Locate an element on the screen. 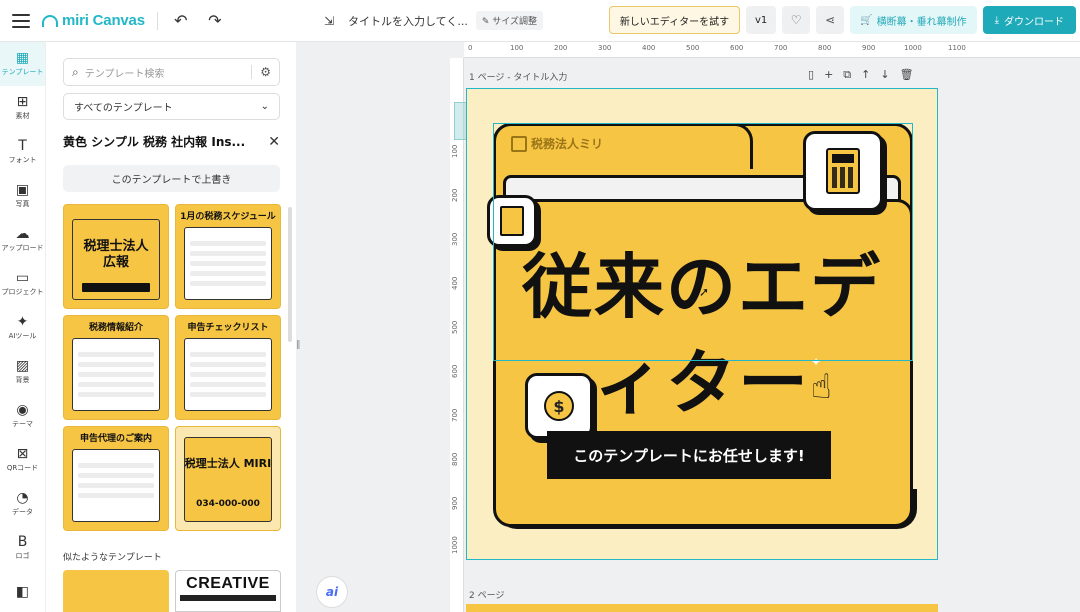  print-order-button: 🛒 横断幕・垂れ幕制作 is located at coordinates (913, 20).